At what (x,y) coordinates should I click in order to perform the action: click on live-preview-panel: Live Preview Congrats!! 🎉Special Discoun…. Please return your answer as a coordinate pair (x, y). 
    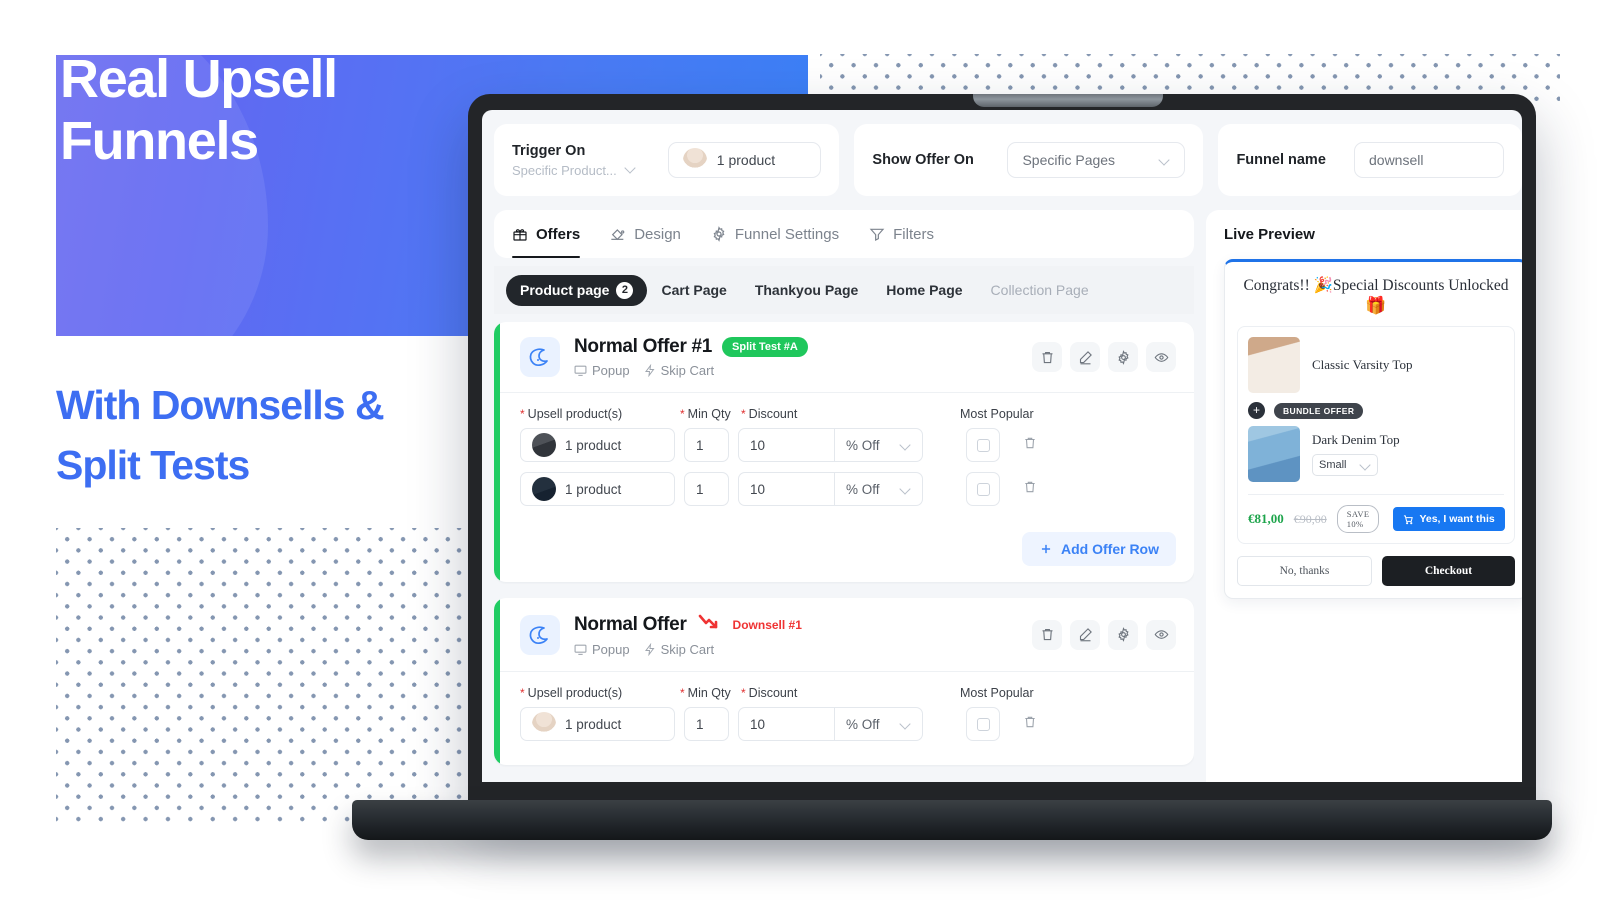
    Looking at the image, I should click on (1364, 496).